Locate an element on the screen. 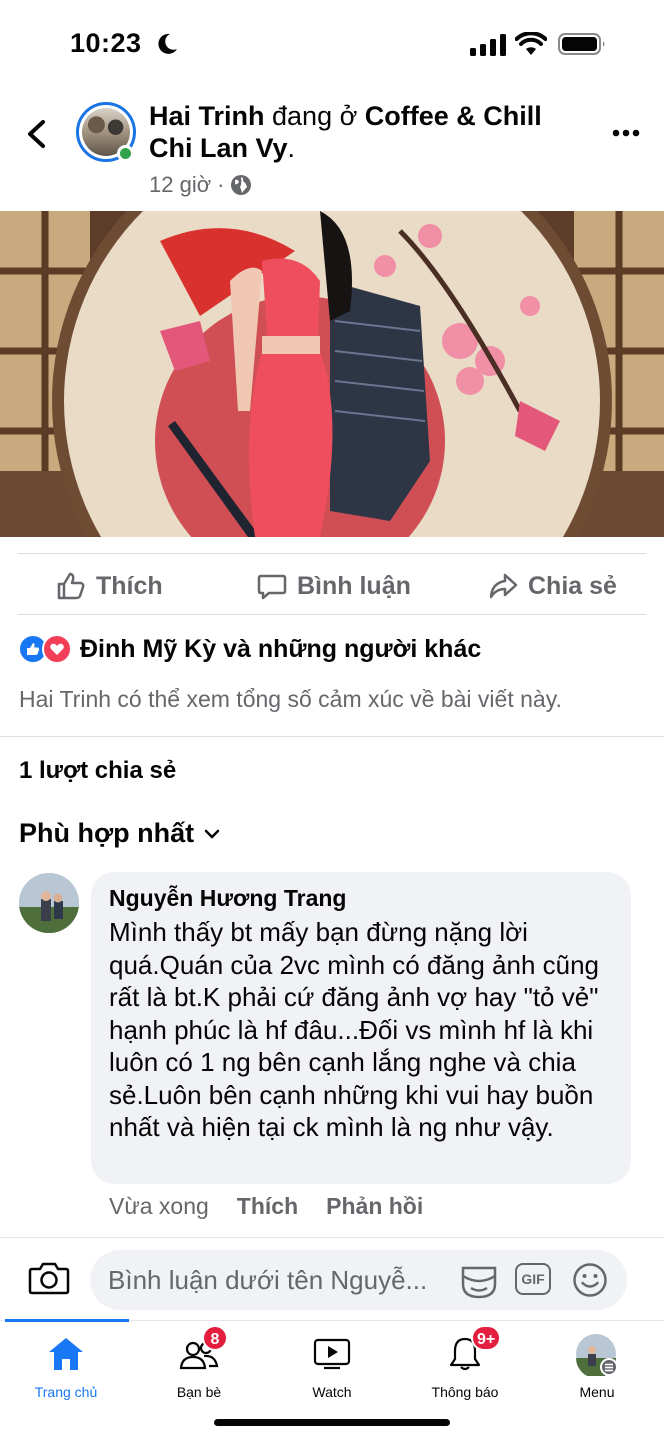  tab-label: Bạn bè is located at coordinates (199, 1392).